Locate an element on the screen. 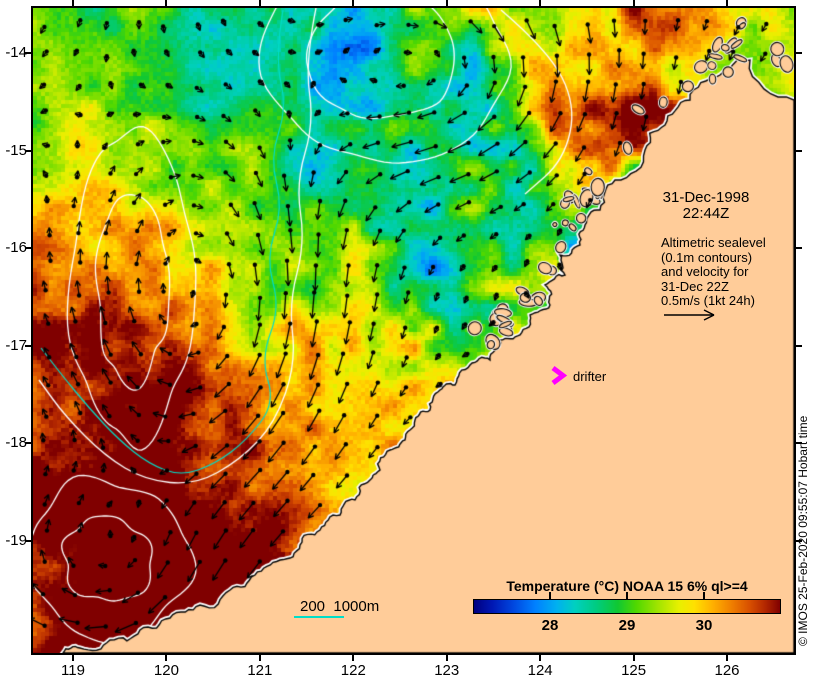 Image resolution: width=820 pixels, height=680 pixels. altimetric-legend-line: (0.1m contours) is located at coordinates (707, 257).